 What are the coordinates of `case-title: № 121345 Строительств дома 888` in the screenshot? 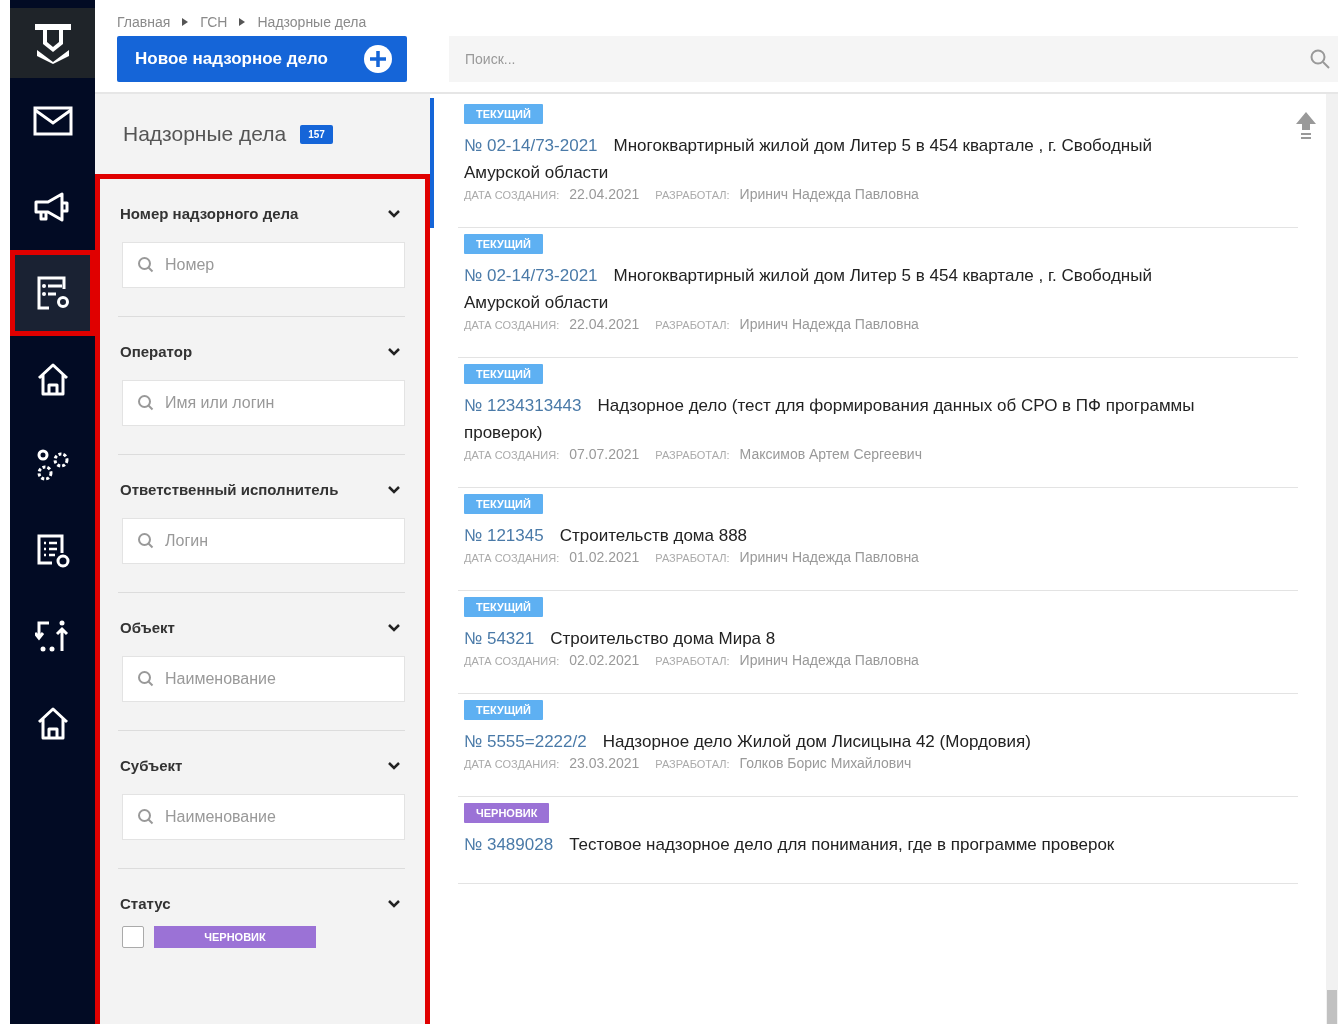 It's located at (606, 536).